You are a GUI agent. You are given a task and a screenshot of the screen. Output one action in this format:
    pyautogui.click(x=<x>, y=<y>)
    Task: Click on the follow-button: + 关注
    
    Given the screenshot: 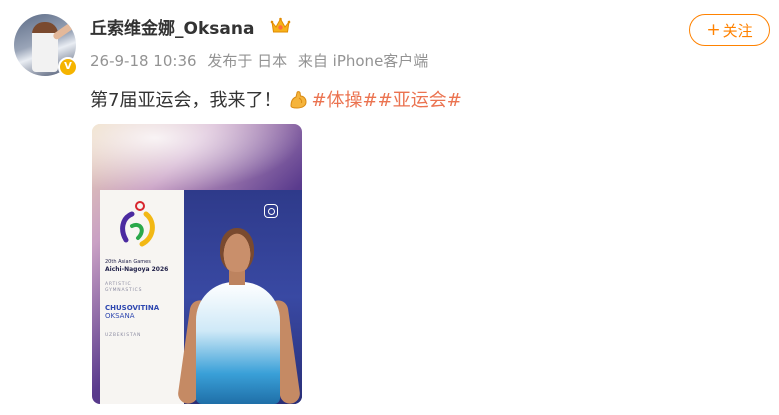 What is the action you would take?
    pyautogui.click(x=729, y=30)
    